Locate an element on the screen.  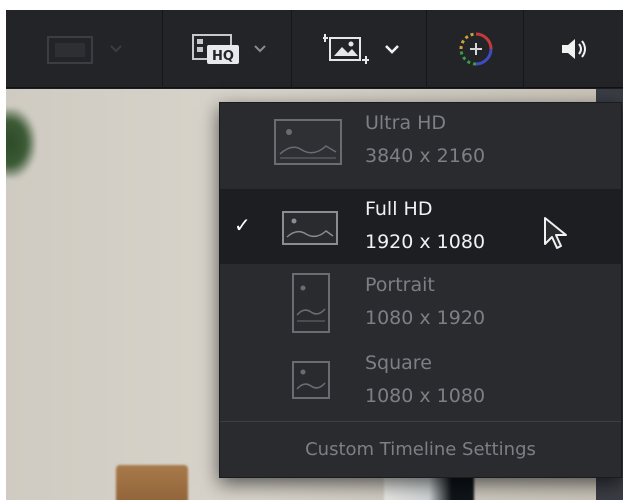
monitor-dropdown-button is located at coordinates (84, 49).